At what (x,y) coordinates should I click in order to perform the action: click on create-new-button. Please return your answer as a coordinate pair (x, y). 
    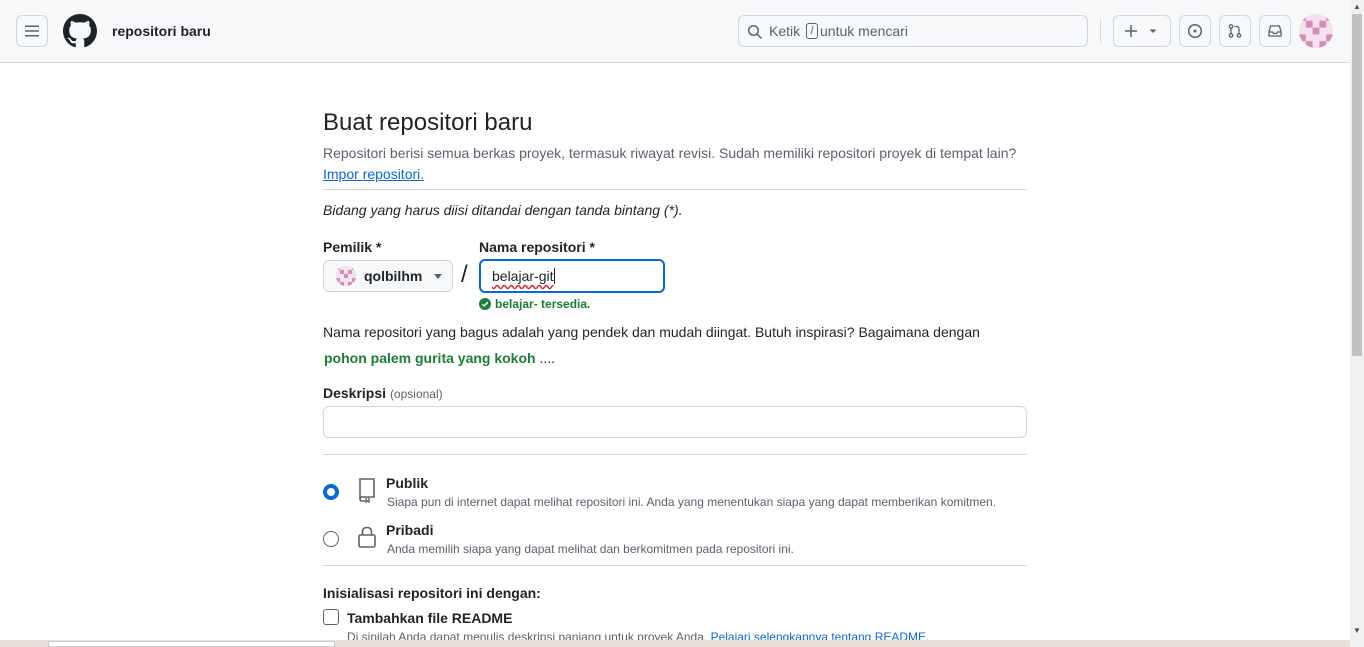
    Looking at the image, I should click on (1142, 31).